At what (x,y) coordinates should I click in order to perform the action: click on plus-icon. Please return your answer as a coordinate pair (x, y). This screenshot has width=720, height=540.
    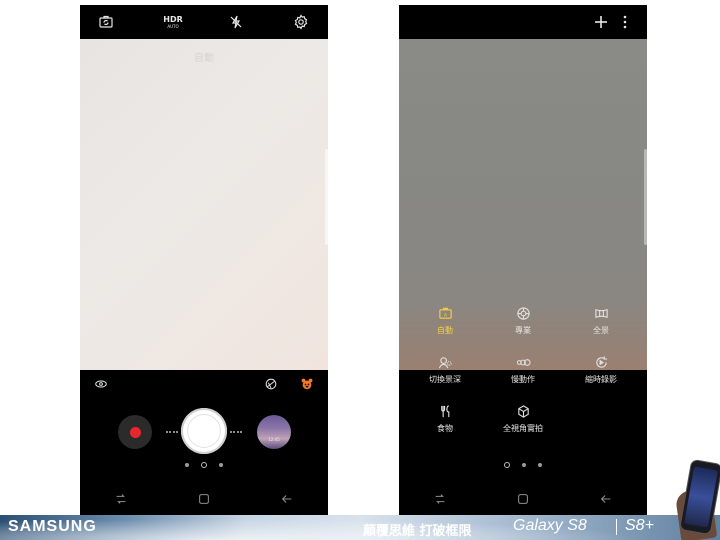
    Looking at the image, I should click on (601, 22).